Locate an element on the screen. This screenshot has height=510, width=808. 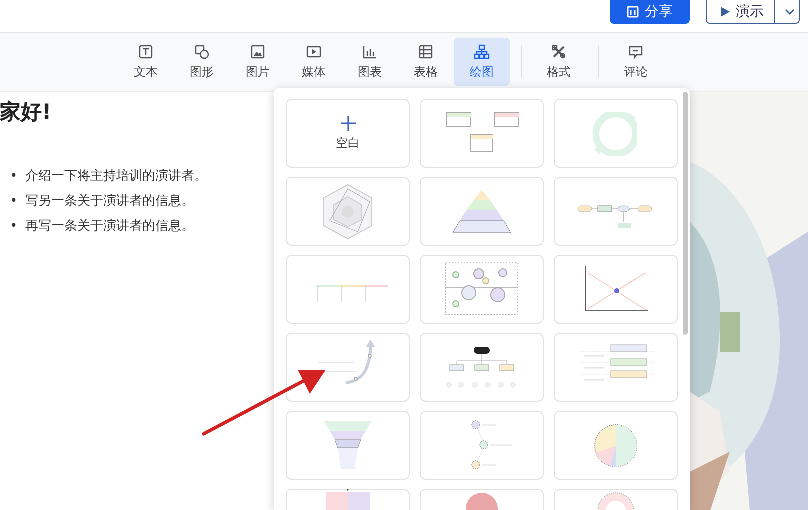
caret-icon is located at coordinates (790, 11).